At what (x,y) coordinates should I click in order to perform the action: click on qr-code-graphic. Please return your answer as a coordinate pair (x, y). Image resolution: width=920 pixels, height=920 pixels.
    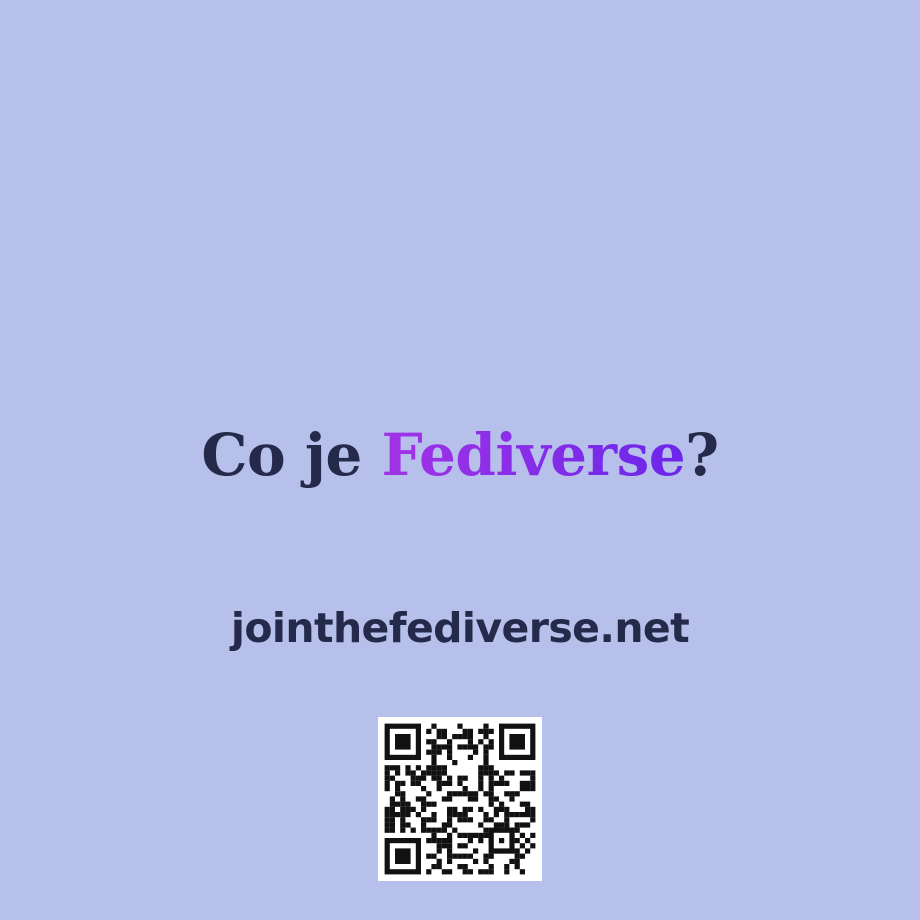
    Looking at the image, I should click on (460, 799).